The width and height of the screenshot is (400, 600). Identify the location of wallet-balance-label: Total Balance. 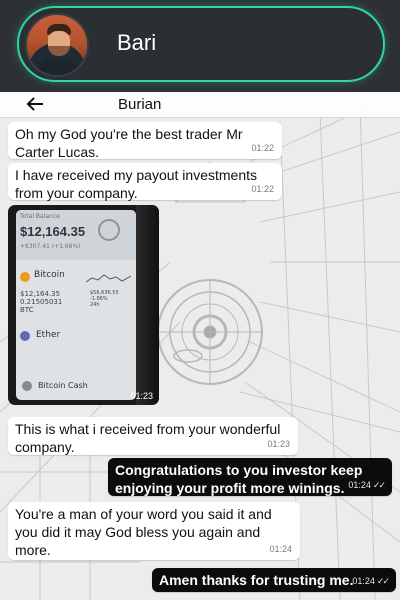
(40, 216).